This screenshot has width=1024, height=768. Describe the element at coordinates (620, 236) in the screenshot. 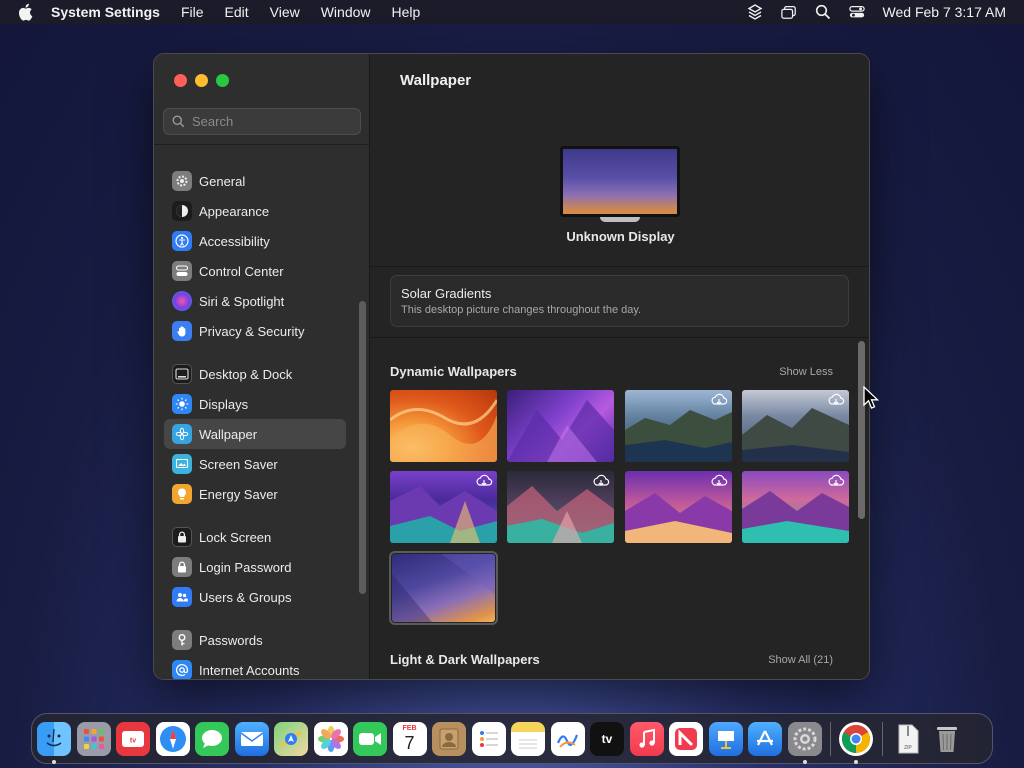

I see `display-name: Unknown Display` at that location.